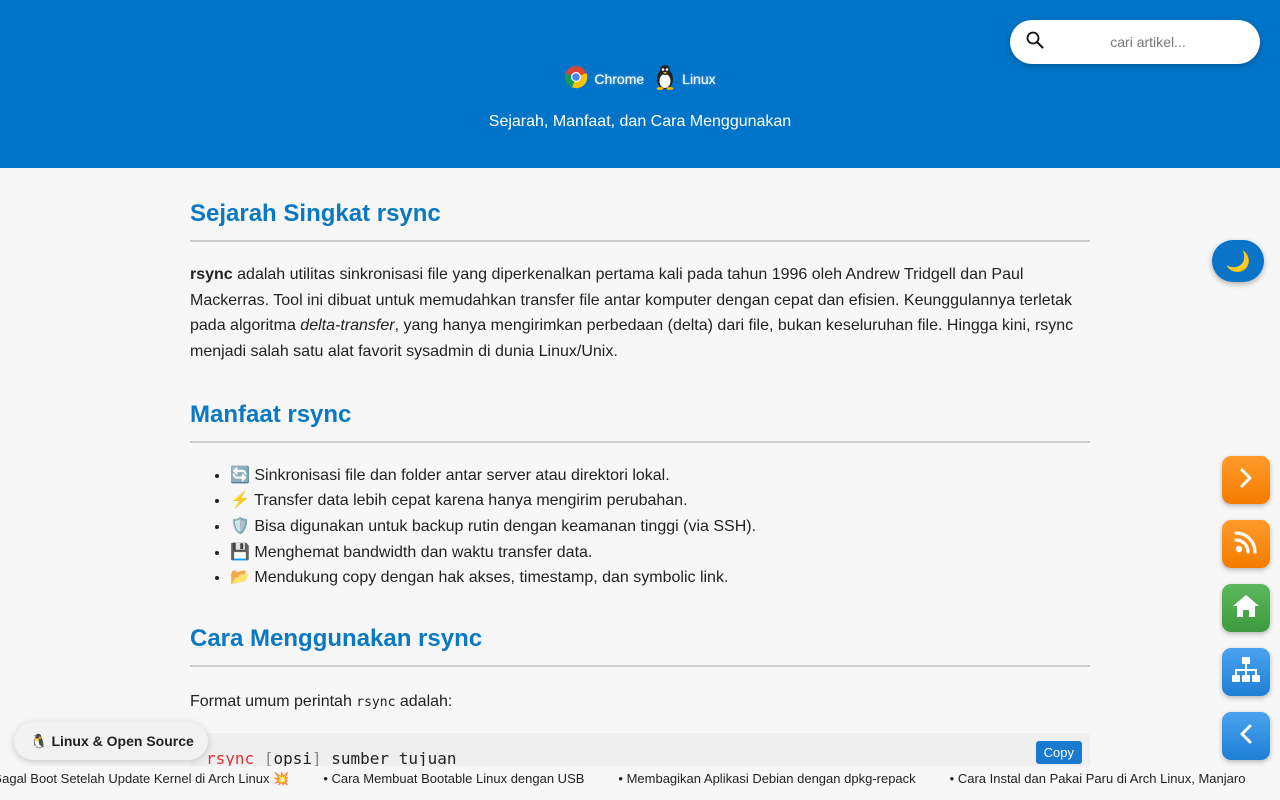 The height and width of the screenshot is (800, 1280). Describe the element at coordinates (1148, 42) in the screenshot. I see `search-input` at that location.